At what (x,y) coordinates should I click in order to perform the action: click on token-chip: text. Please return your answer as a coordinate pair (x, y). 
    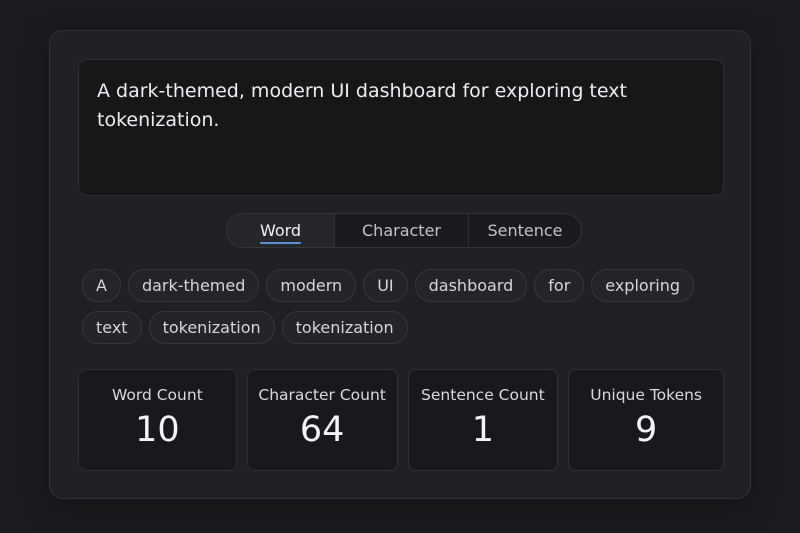
    Looking at the image, I should click on (112, 327).